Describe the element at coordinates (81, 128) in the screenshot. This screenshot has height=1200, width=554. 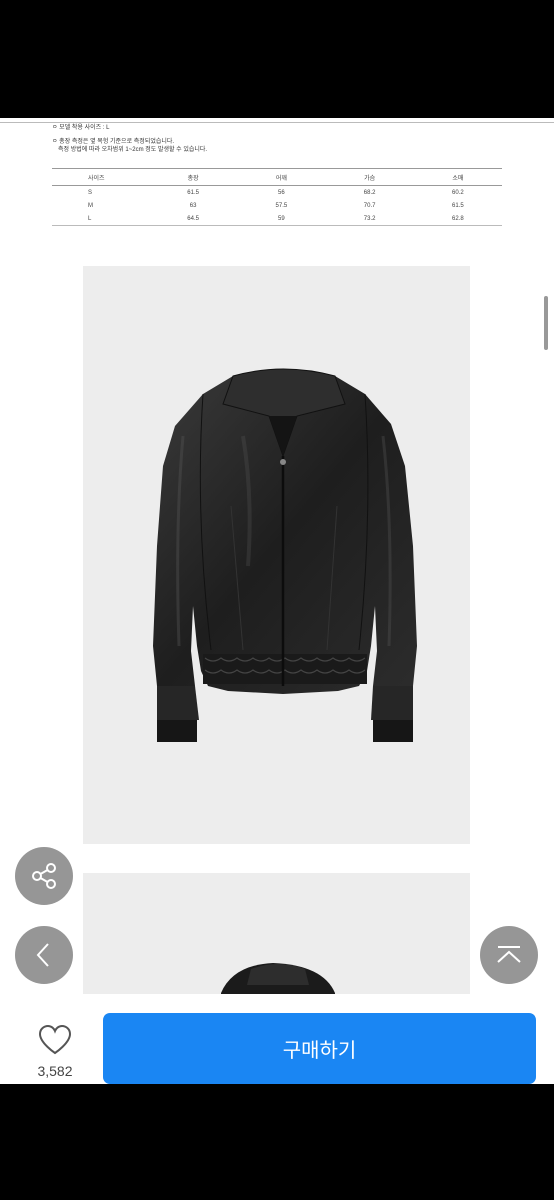
I see `model-size-note: ㅇ 모델 착용 사이즈 : L` at that location.